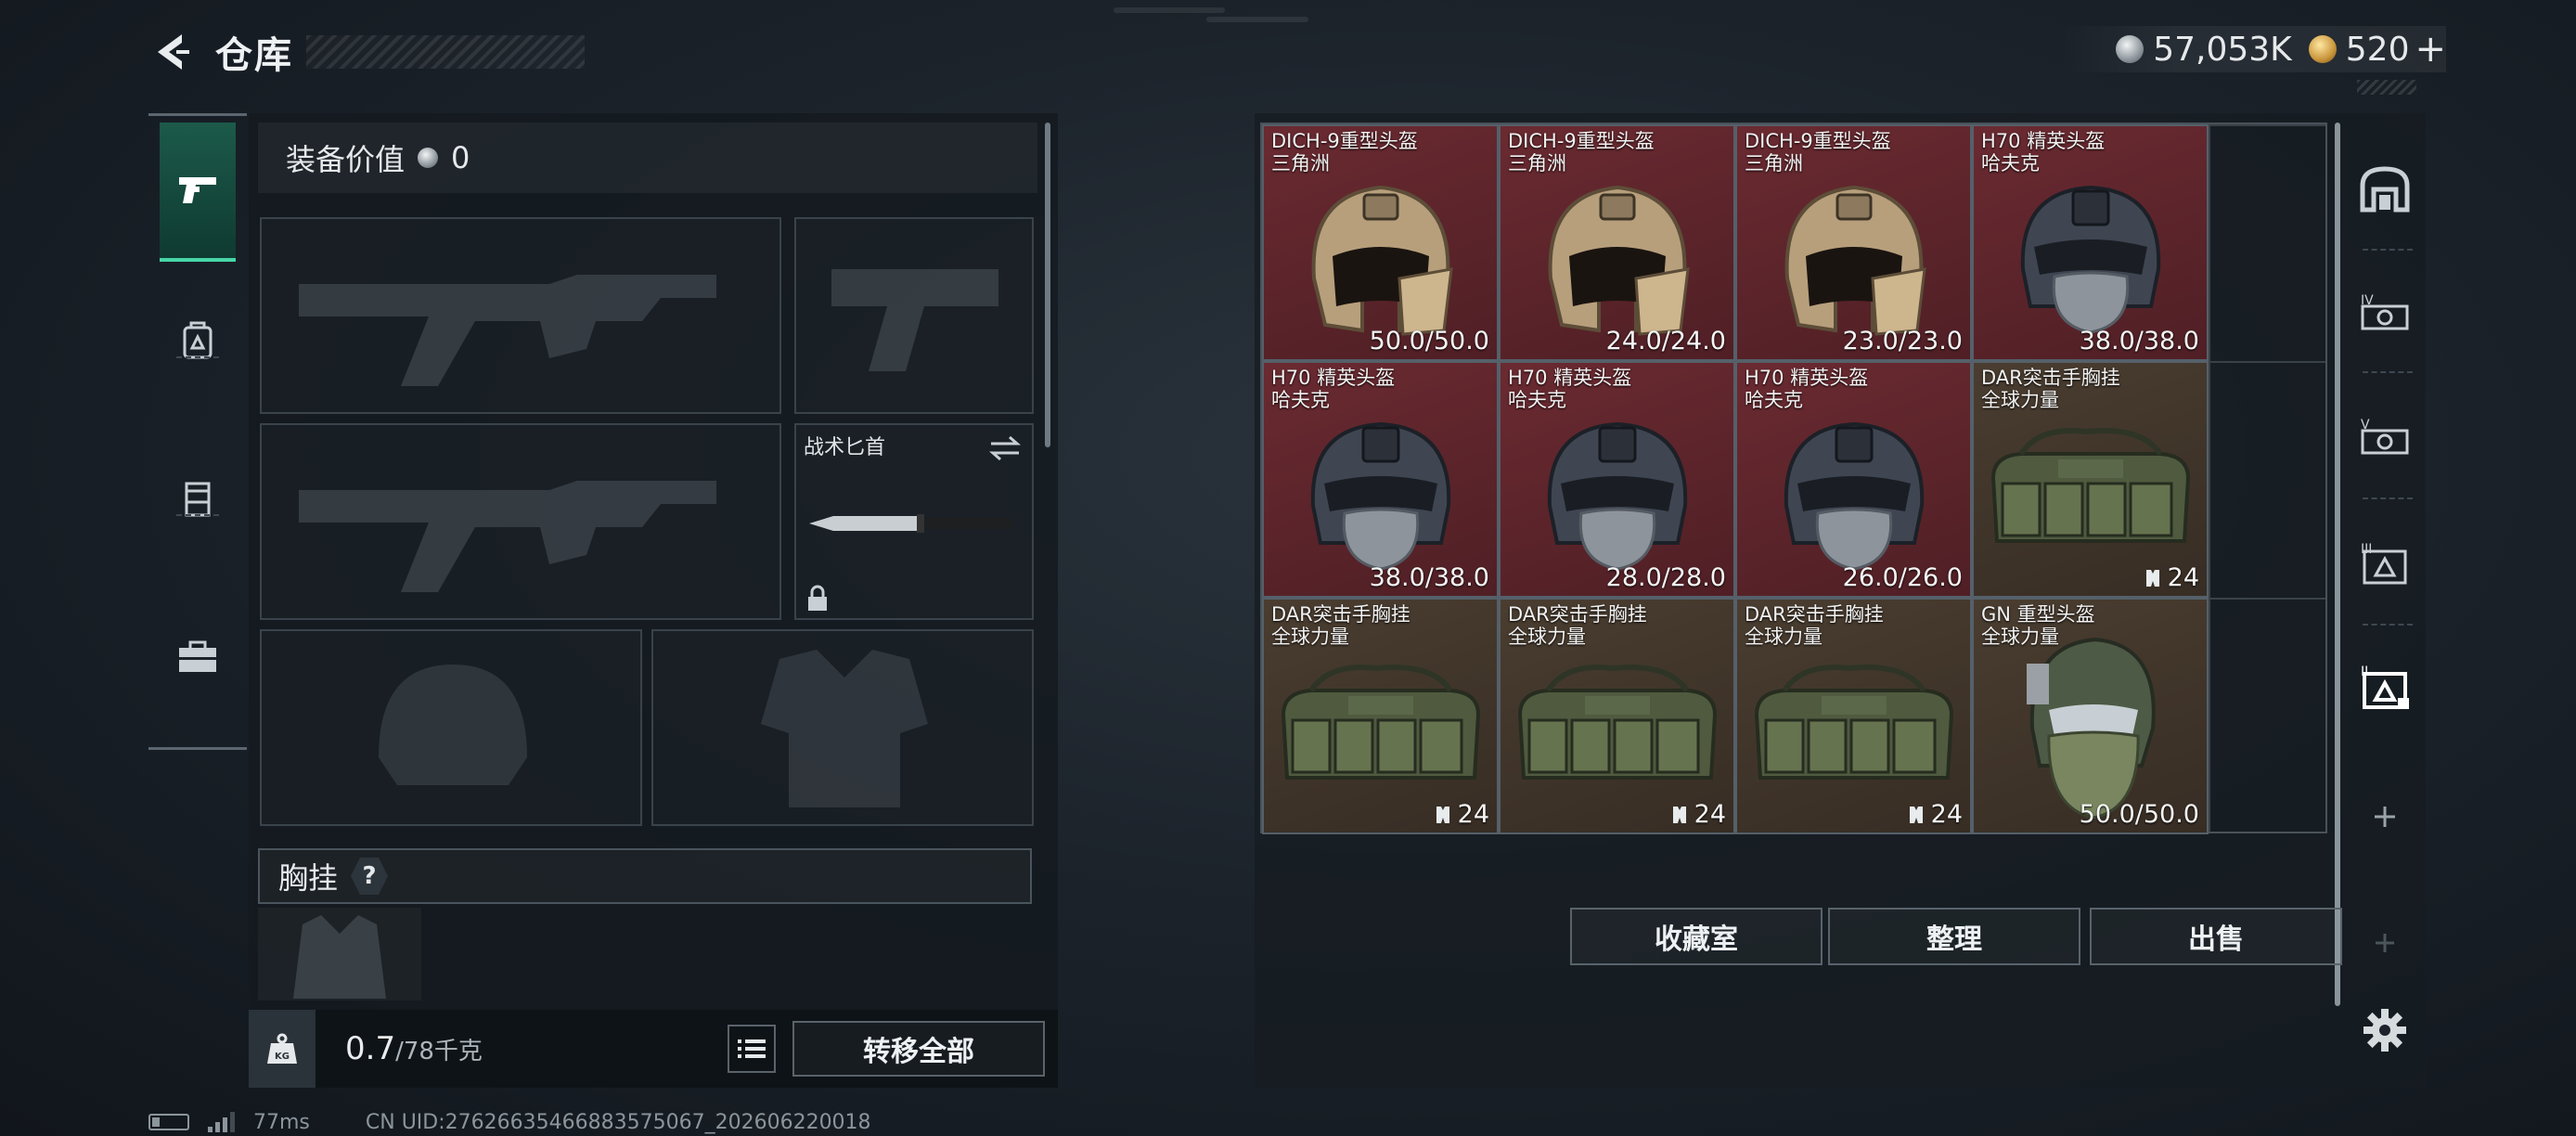 This screenshot has height=1136, width=2576. I want to click on list-icon, so click(752, 1048).